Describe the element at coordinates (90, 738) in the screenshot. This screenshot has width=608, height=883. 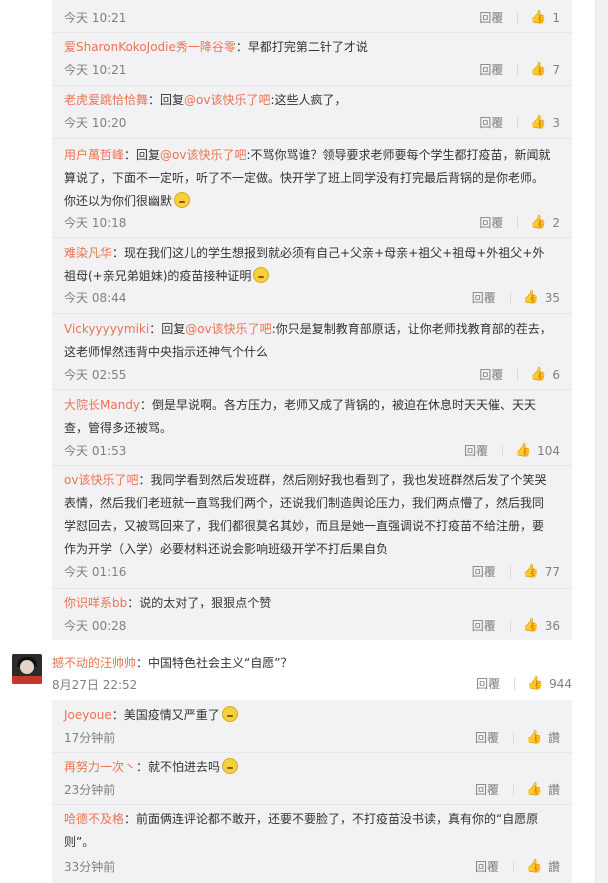
I see `reply-time: 17分钟前` at that location.